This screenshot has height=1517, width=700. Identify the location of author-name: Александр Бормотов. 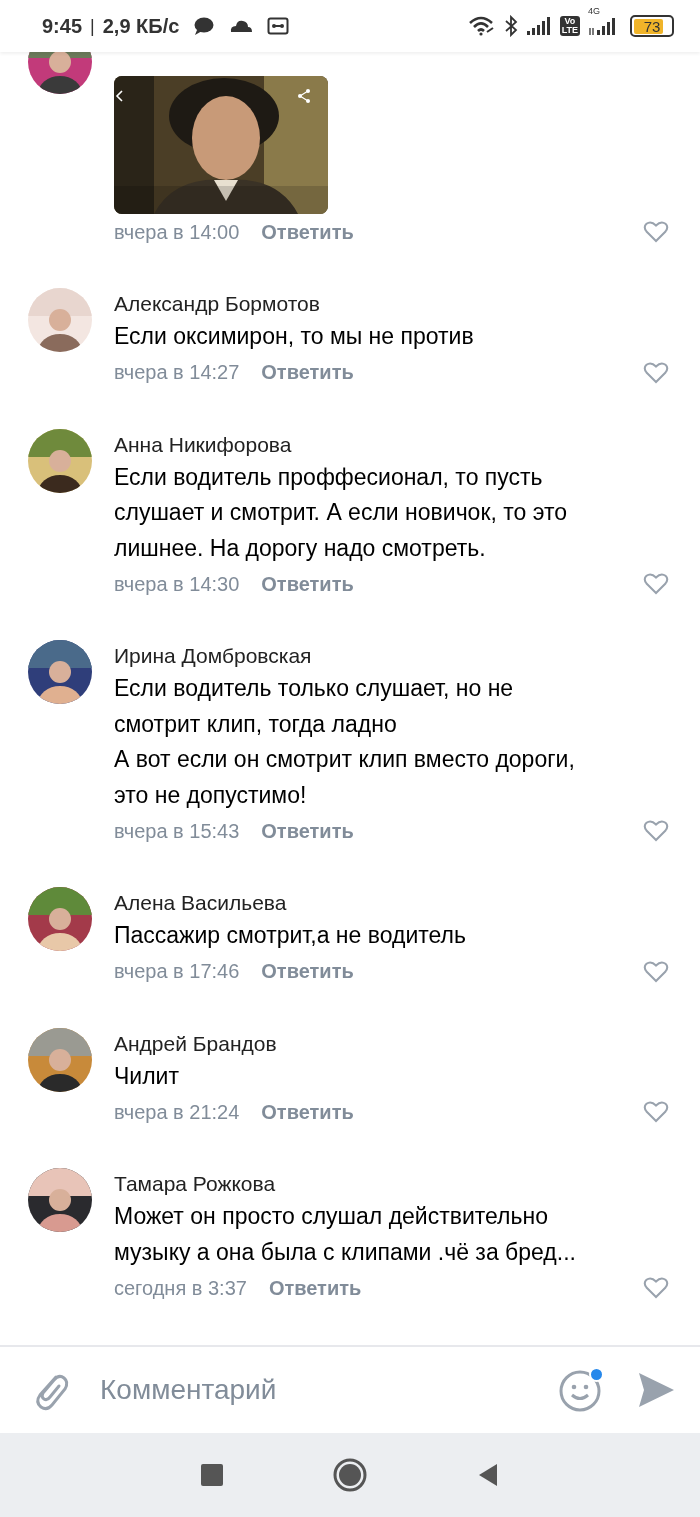
(395, 304).